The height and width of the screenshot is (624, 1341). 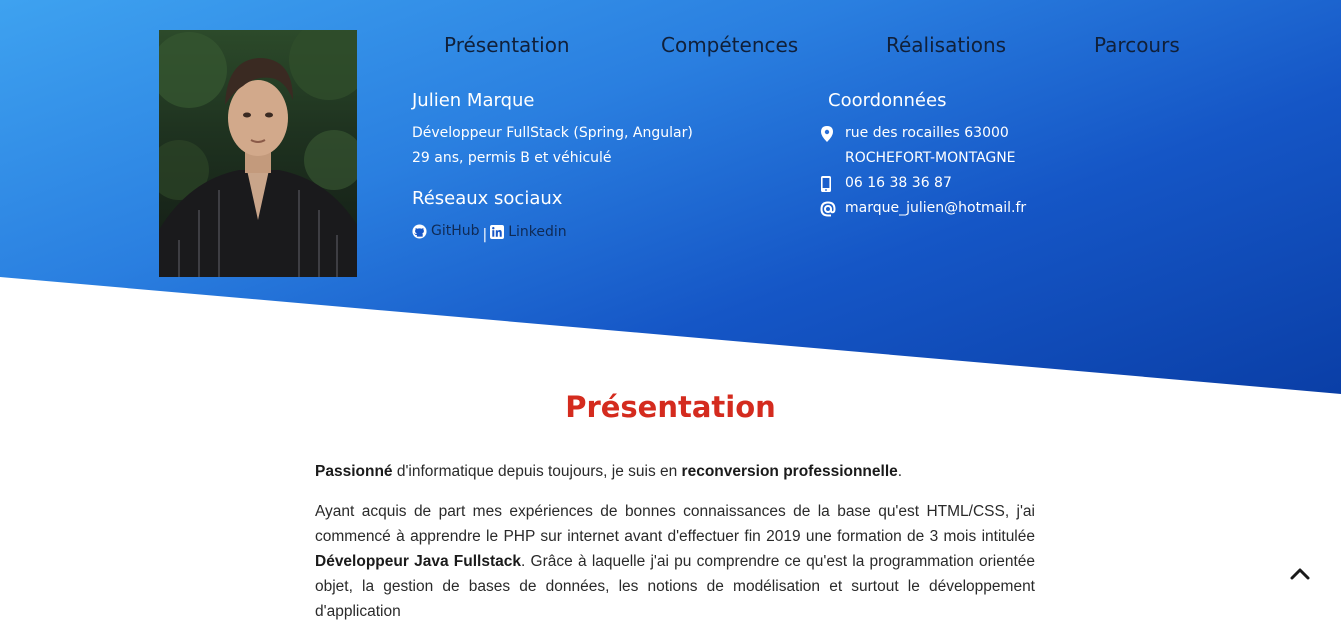 What do you see at coordinates (512, 158) in the screenshot?
I see `profile-details: 29 ans, permis B et véhiculé` at bounding box center [512, 158].